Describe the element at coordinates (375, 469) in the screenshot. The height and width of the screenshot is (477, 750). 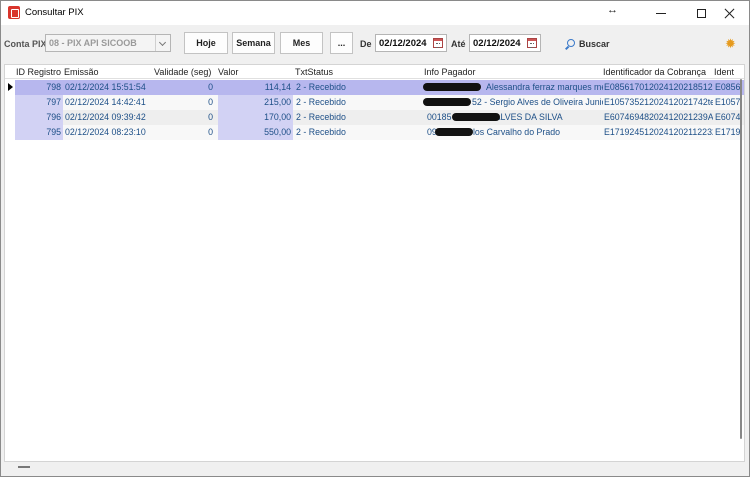
I see `status-bar` at that location.